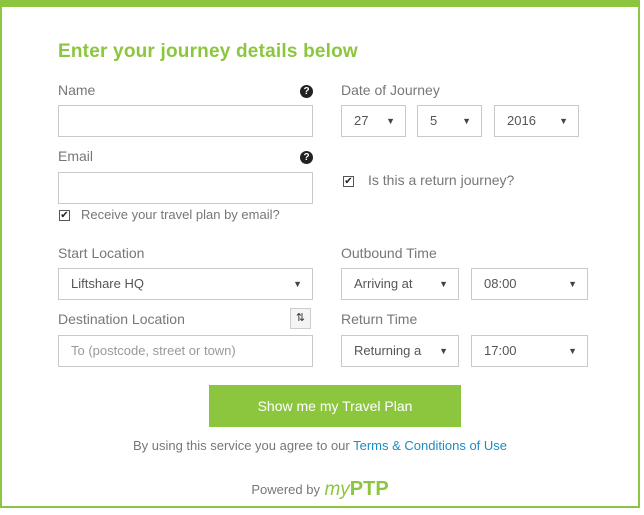 The image size is (644, 515). What do you see at coordinates (121, 319) in the screenshot?
I see `destination-label: Destination Location` at bounding box center [121, 319].